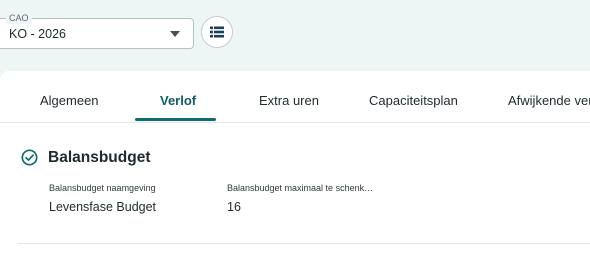  I want to click on active-tab-indicator, so click(175, 119).